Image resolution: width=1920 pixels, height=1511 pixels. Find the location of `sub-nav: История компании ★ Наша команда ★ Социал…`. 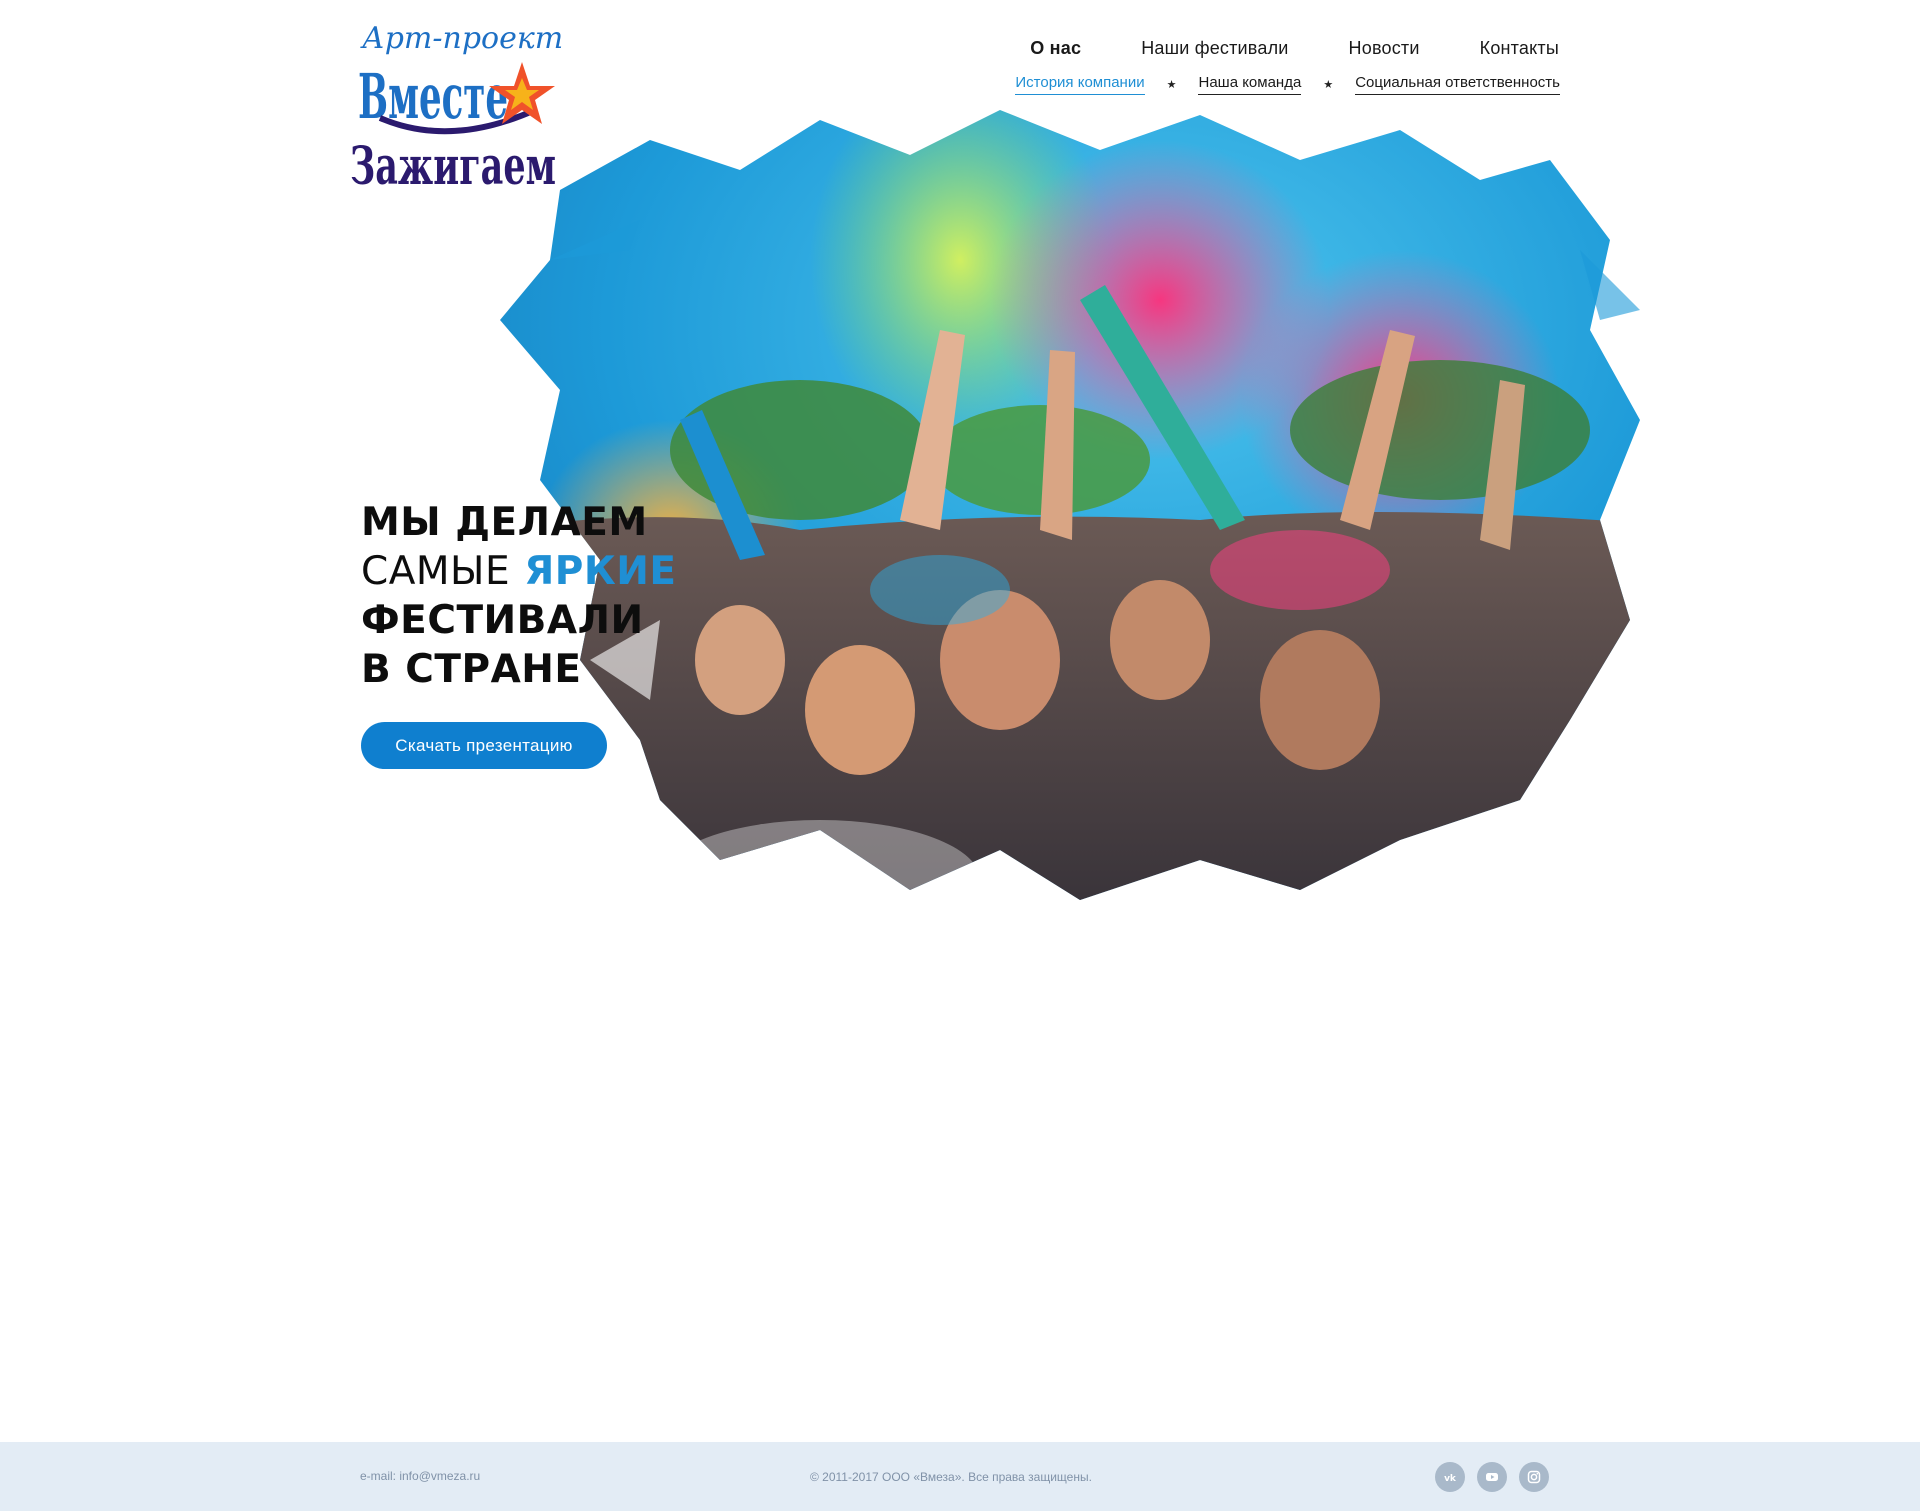

sub-nav: История компании ★ Наша команда ★ Социал… is located at coordinates (1287, 84).